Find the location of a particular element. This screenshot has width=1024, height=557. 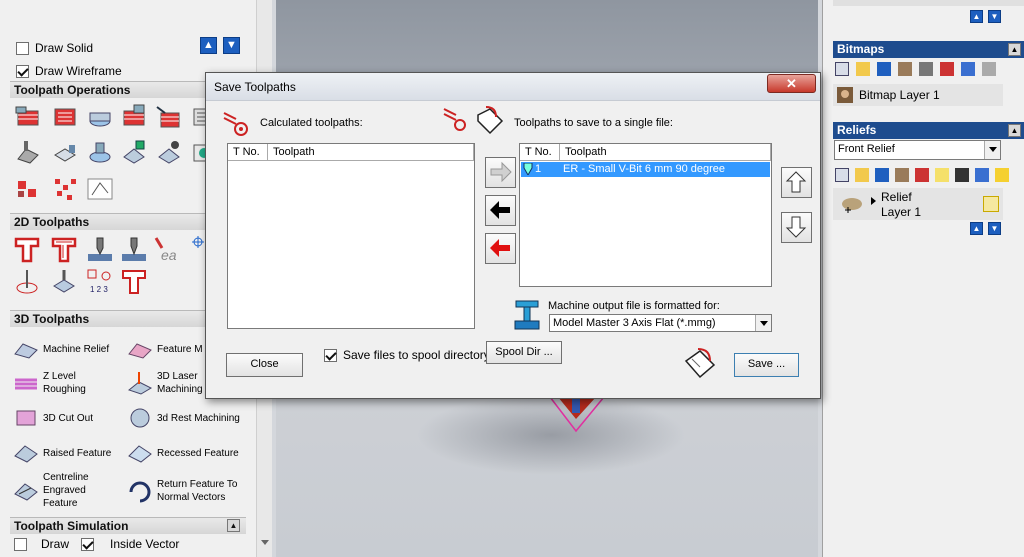

vcarve-toolpath-icon is located at coordinates (134, 117).